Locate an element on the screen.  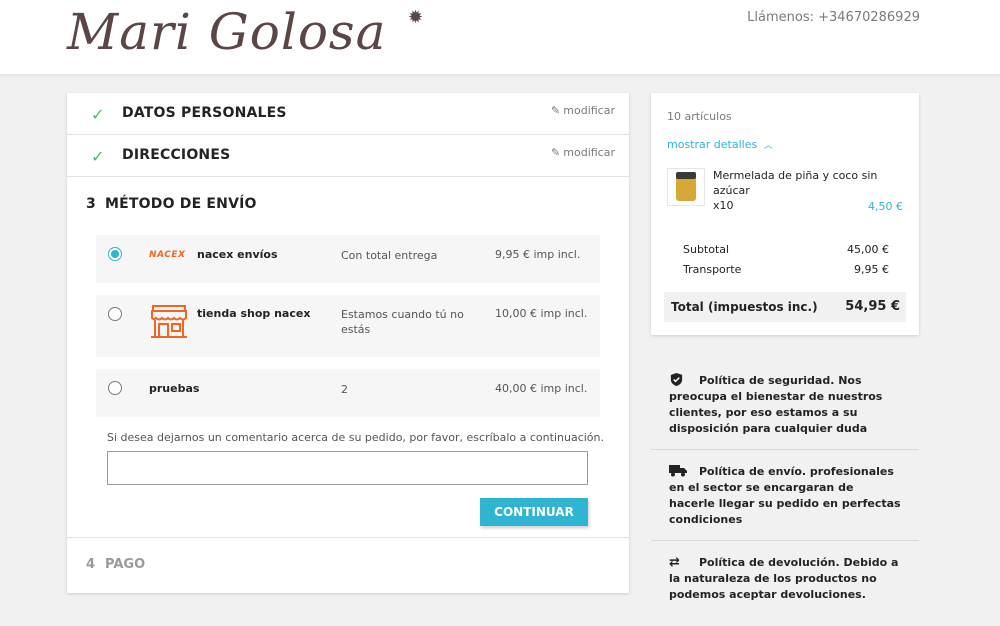
carrier-name: tienda shop nacex is located at coordinates (254, 313).